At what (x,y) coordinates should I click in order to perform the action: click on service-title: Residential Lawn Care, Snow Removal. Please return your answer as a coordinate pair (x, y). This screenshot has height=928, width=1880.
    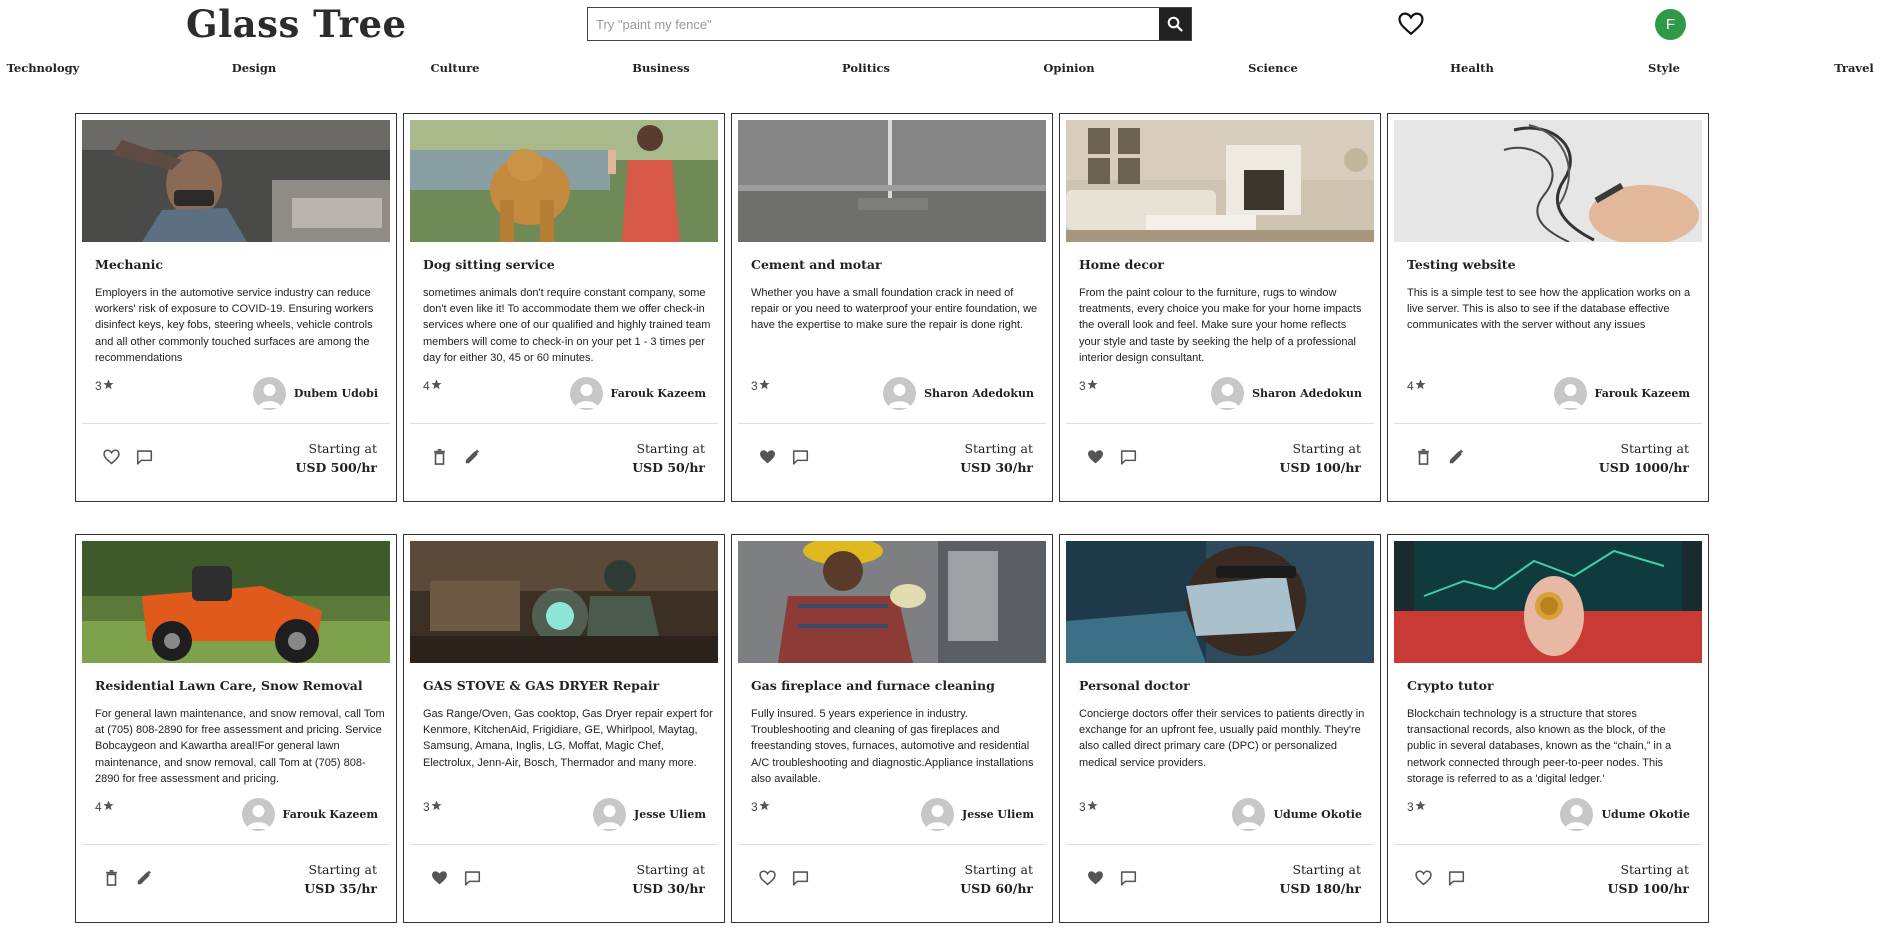
    Looking at the image, I should click on (229, 685).